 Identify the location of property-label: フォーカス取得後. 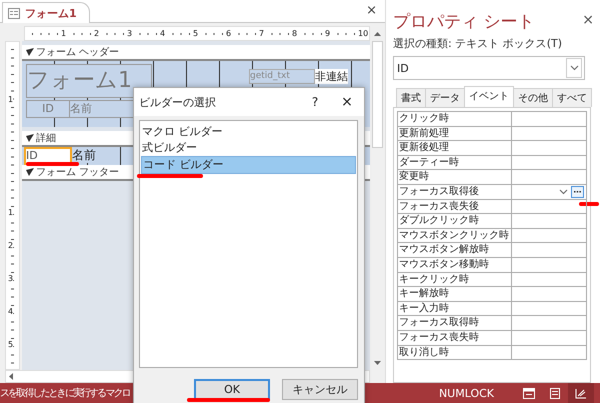
(455, 192).